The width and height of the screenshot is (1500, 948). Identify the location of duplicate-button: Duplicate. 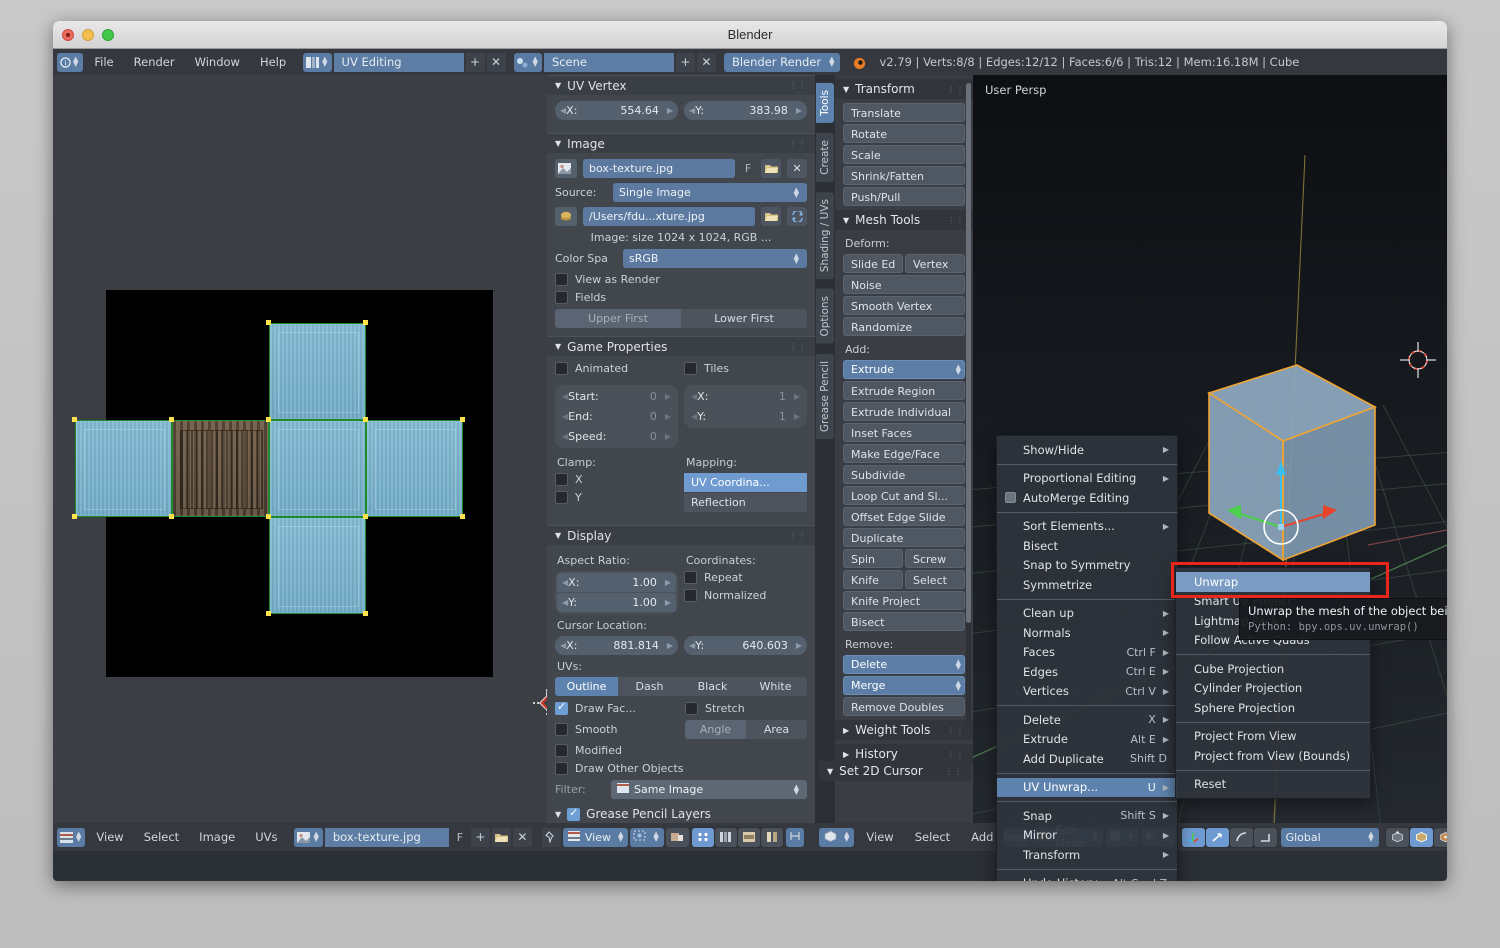
(904, 537).